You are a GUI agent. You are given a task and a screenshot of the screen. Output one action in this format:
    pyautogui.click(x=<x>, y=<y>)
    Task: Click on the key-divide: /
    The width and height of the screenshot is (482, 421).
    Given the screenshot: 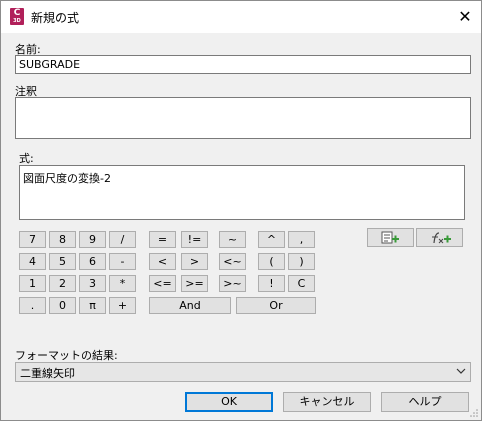 What is the action you would take?
    pyautogui.click(x=122, y=239)
    